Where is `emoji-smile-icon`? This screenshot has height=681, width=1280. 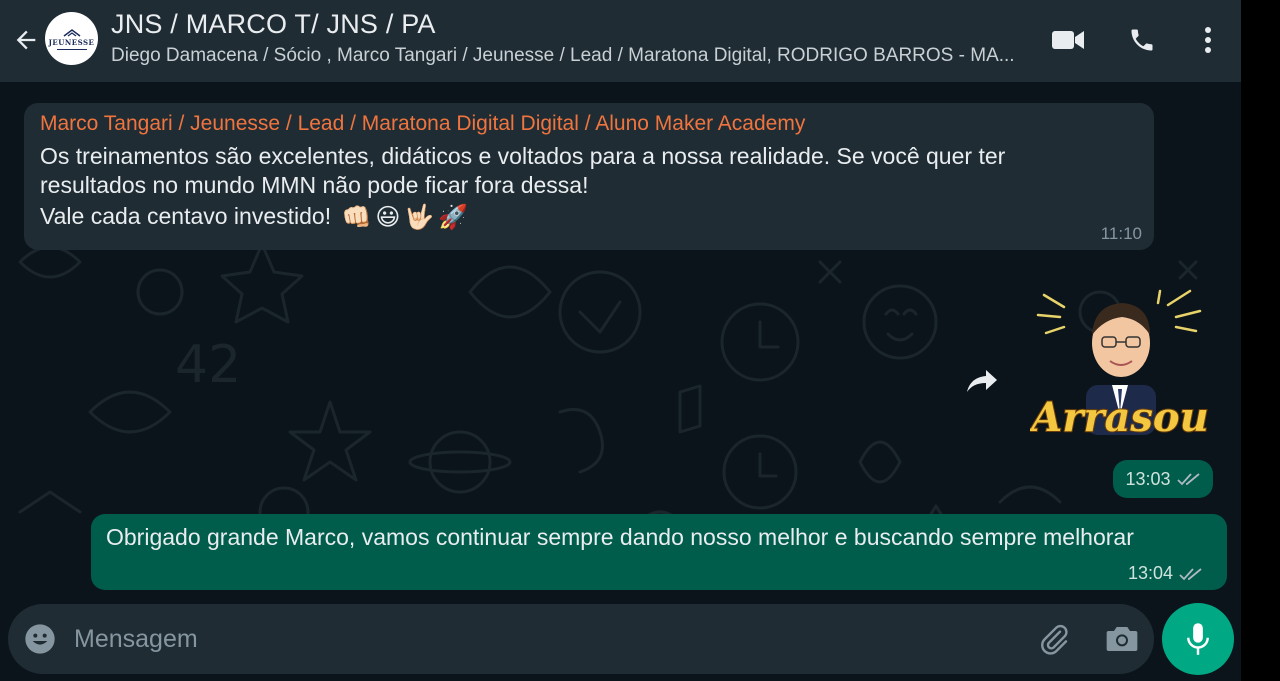
emoji-smile-icon is located at coordinates (40, 639).